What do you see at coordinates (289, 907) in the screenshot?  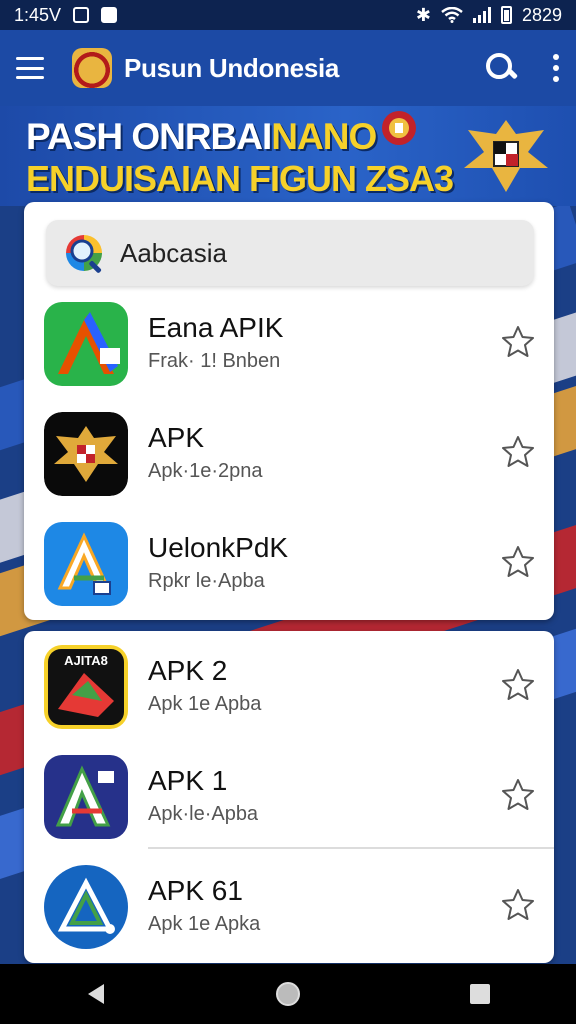 I see `list-item: APK 61 Apk 1e Apka` at bounding box center [289, 907].